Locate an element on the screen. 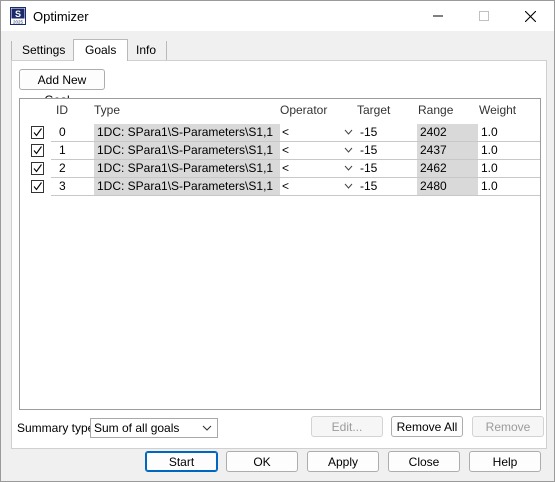 This screenshot has height=482, width=555. column-header-target: Target is located at coordinates (374, 110).